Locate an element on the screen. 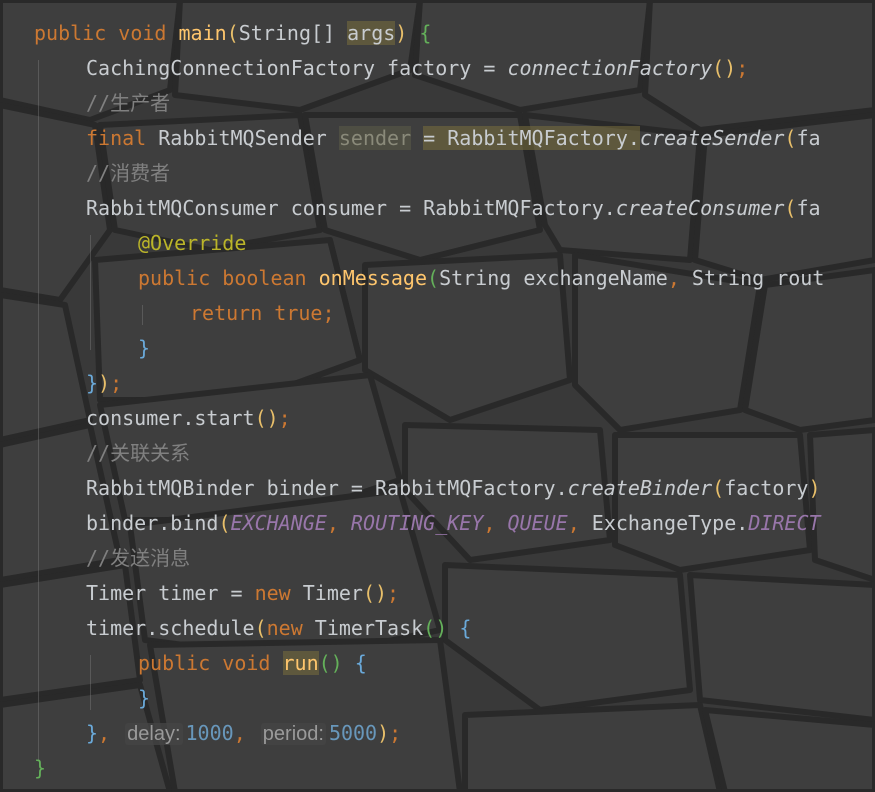  code-comment: //发送消息 is located at coordinates (138, 558).